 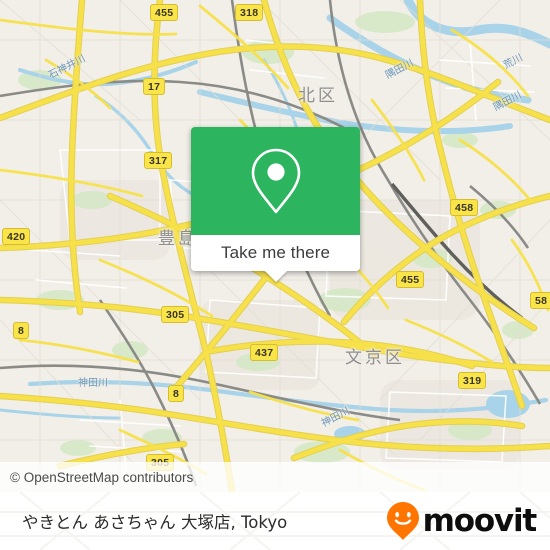 I want to click on callout-action-panel: Take me there, so click(x=275, y=258).